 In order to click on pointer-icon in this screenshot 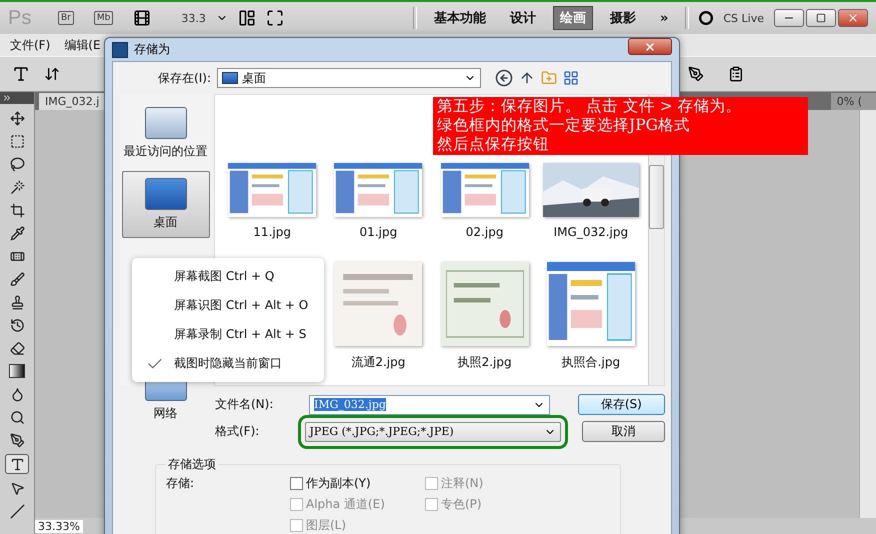, I will do `click(17, 488)`.